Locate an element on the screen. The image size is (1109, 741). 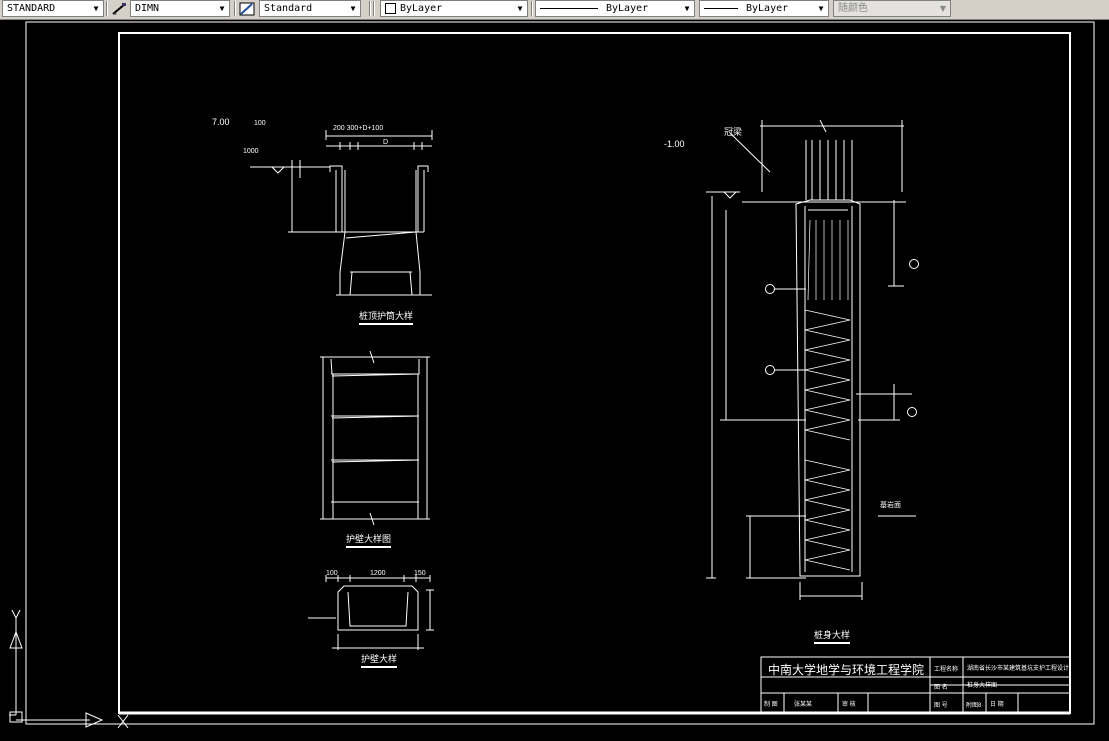
wall-detail-drawing-title: 护壁大样图 is located at coordinates (369, 540).